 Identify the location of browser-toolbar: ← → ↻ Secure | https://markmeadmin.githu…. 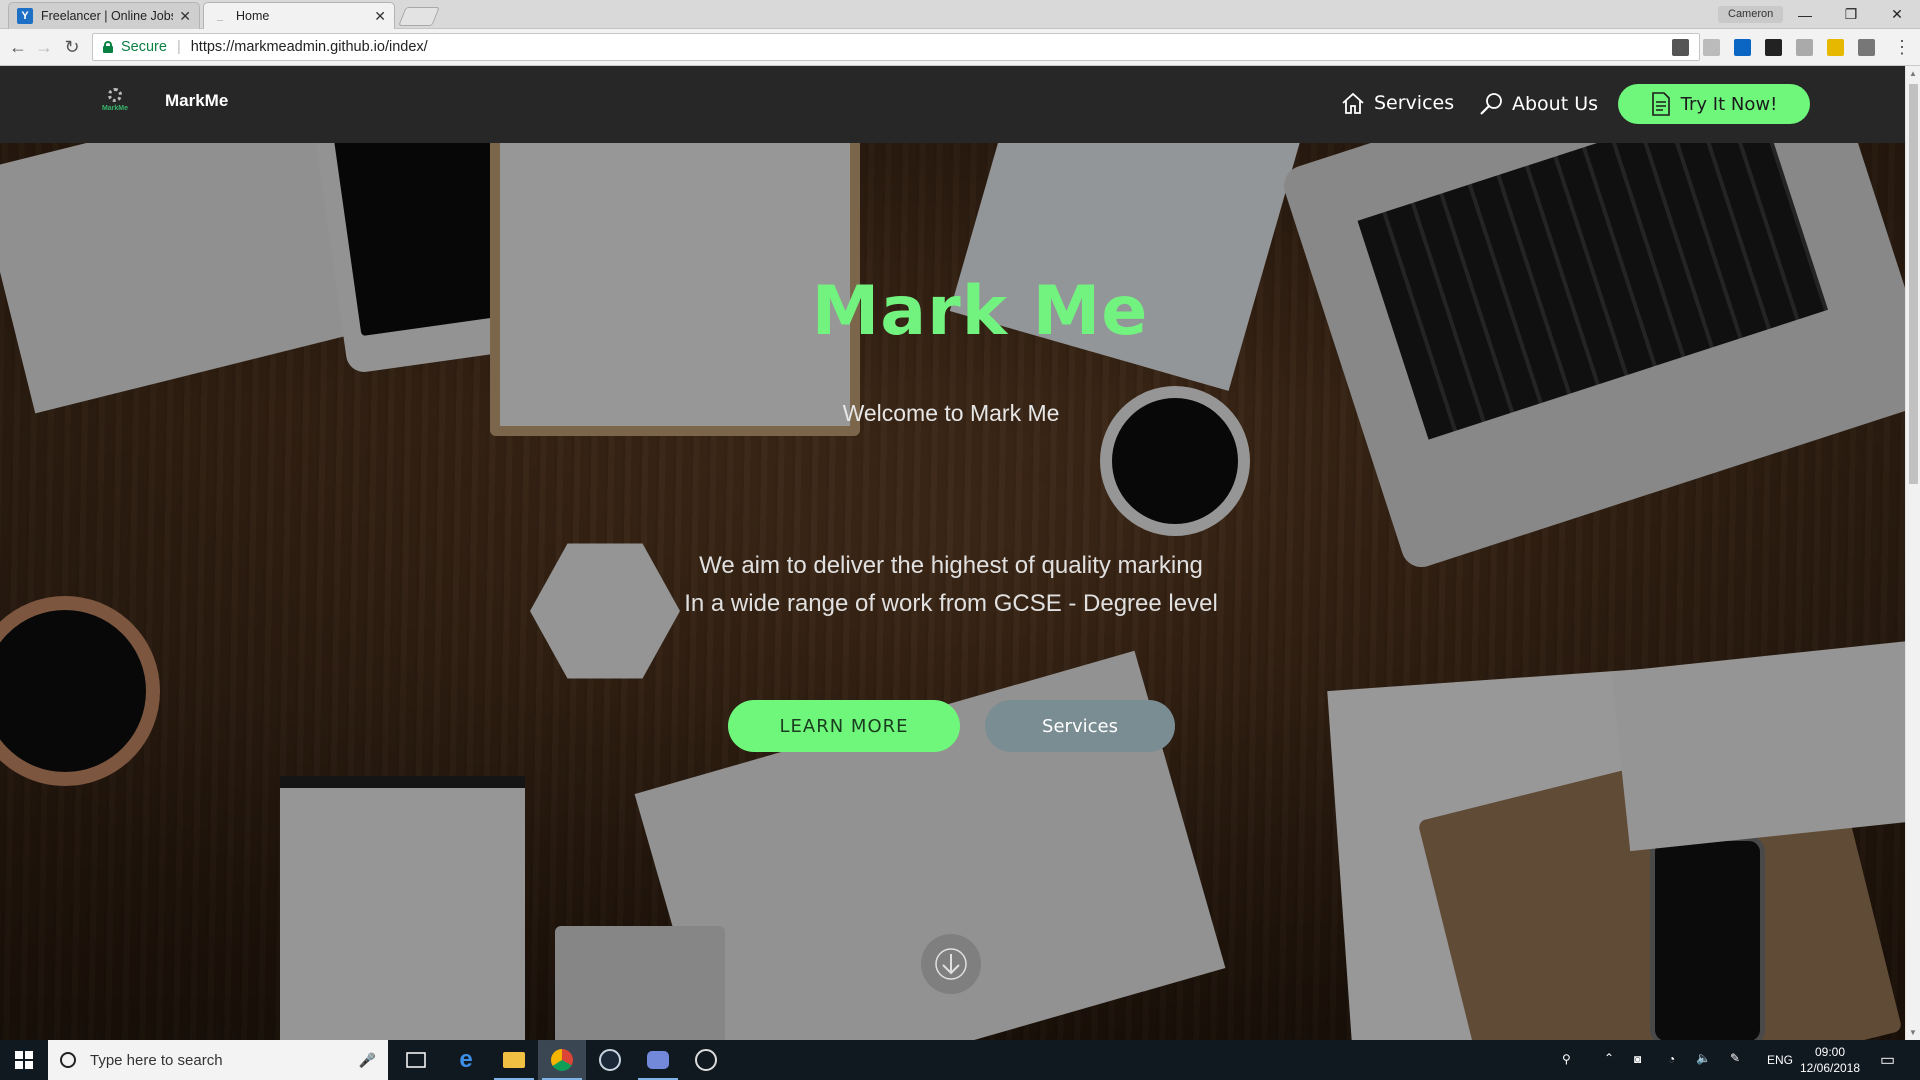
(960, 47).